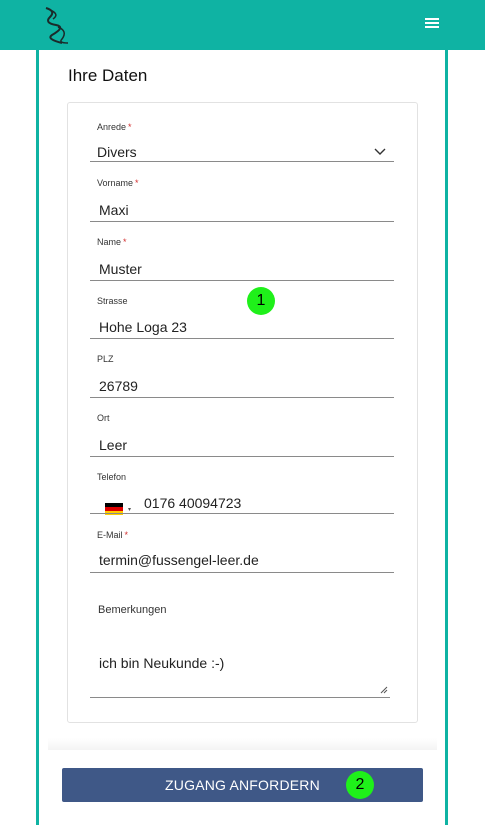 The height and width of the screenshot is (825, 485). What do you see at coordinates (242, 456) in the screenshot?
I see `ort-underline` at bounding box center [242, 456].